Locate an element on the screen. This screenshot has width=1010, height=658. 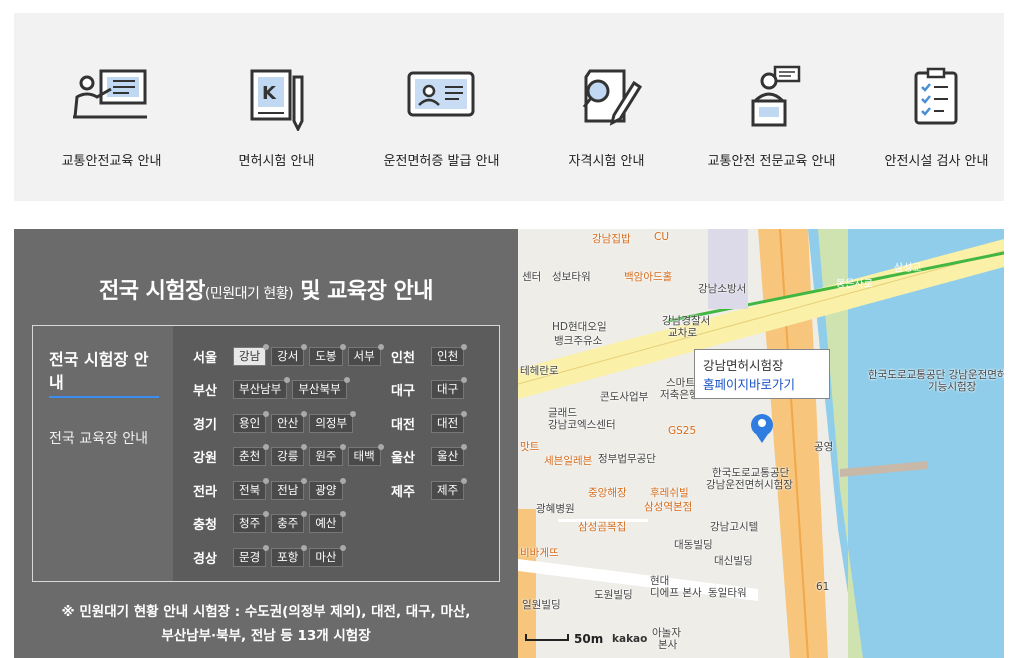
region-name: 경기 is located at coordinates (205, 425).